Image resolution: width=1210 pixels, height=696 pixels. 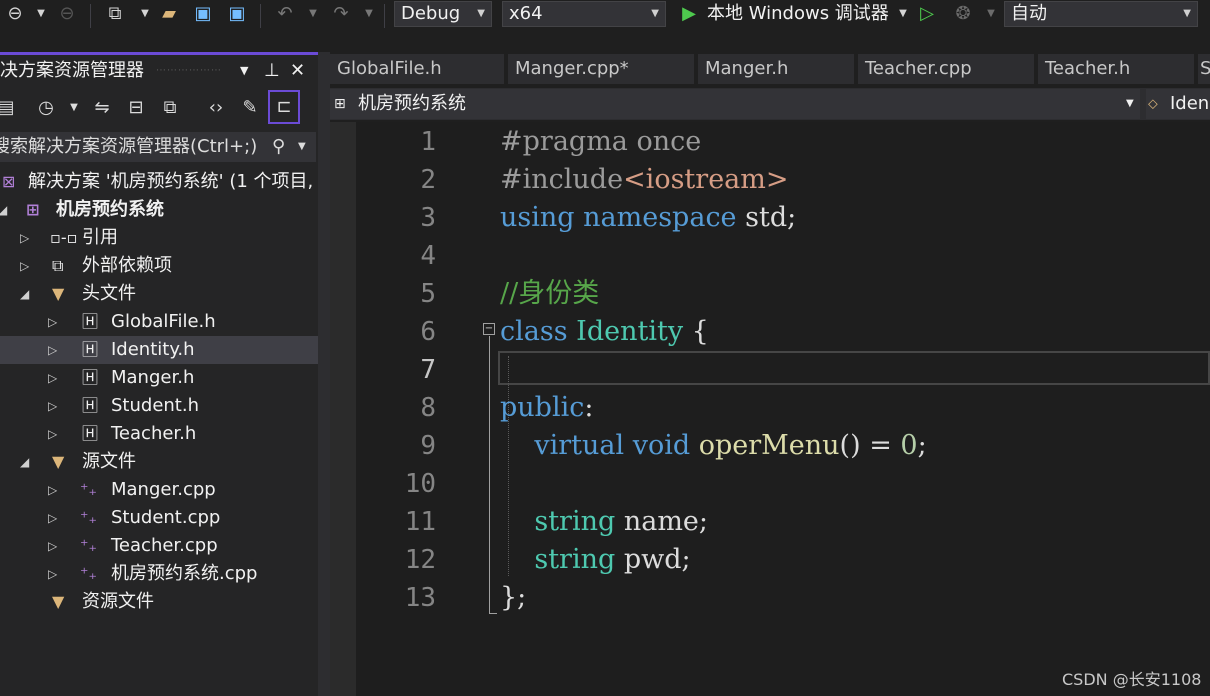 What do you see at coordinates (102, 108) in the screenshot?
I see `sync-icon: ⇋` at bounding box center [102, 108].